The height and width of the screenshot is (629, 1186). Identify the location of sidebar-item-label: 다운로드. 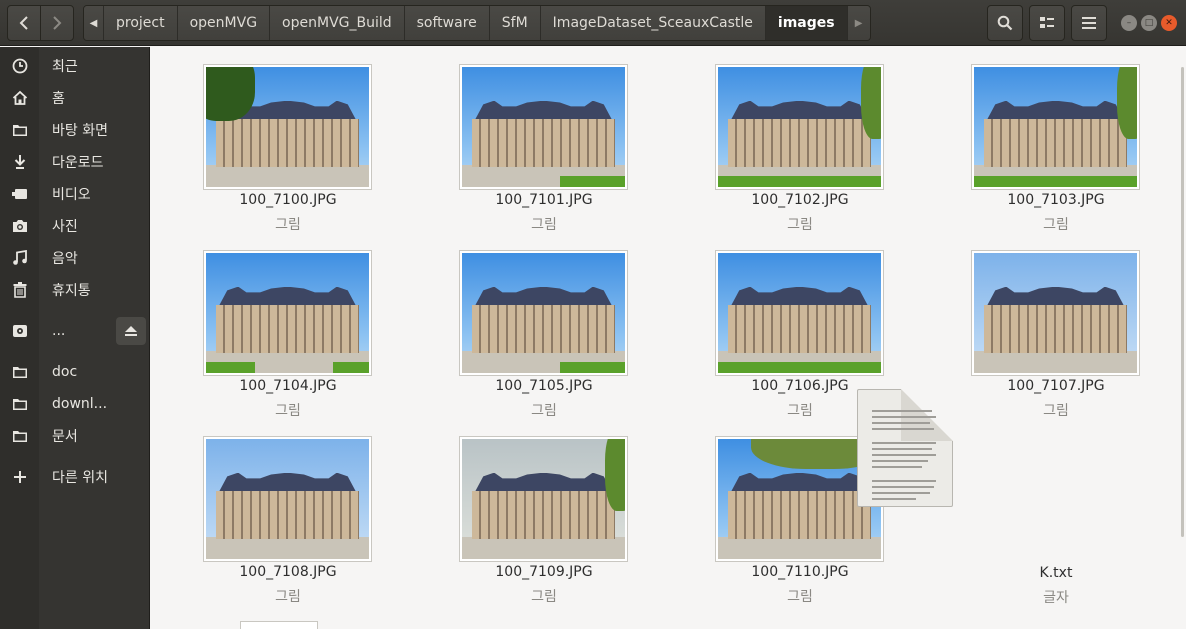
(78, 163).